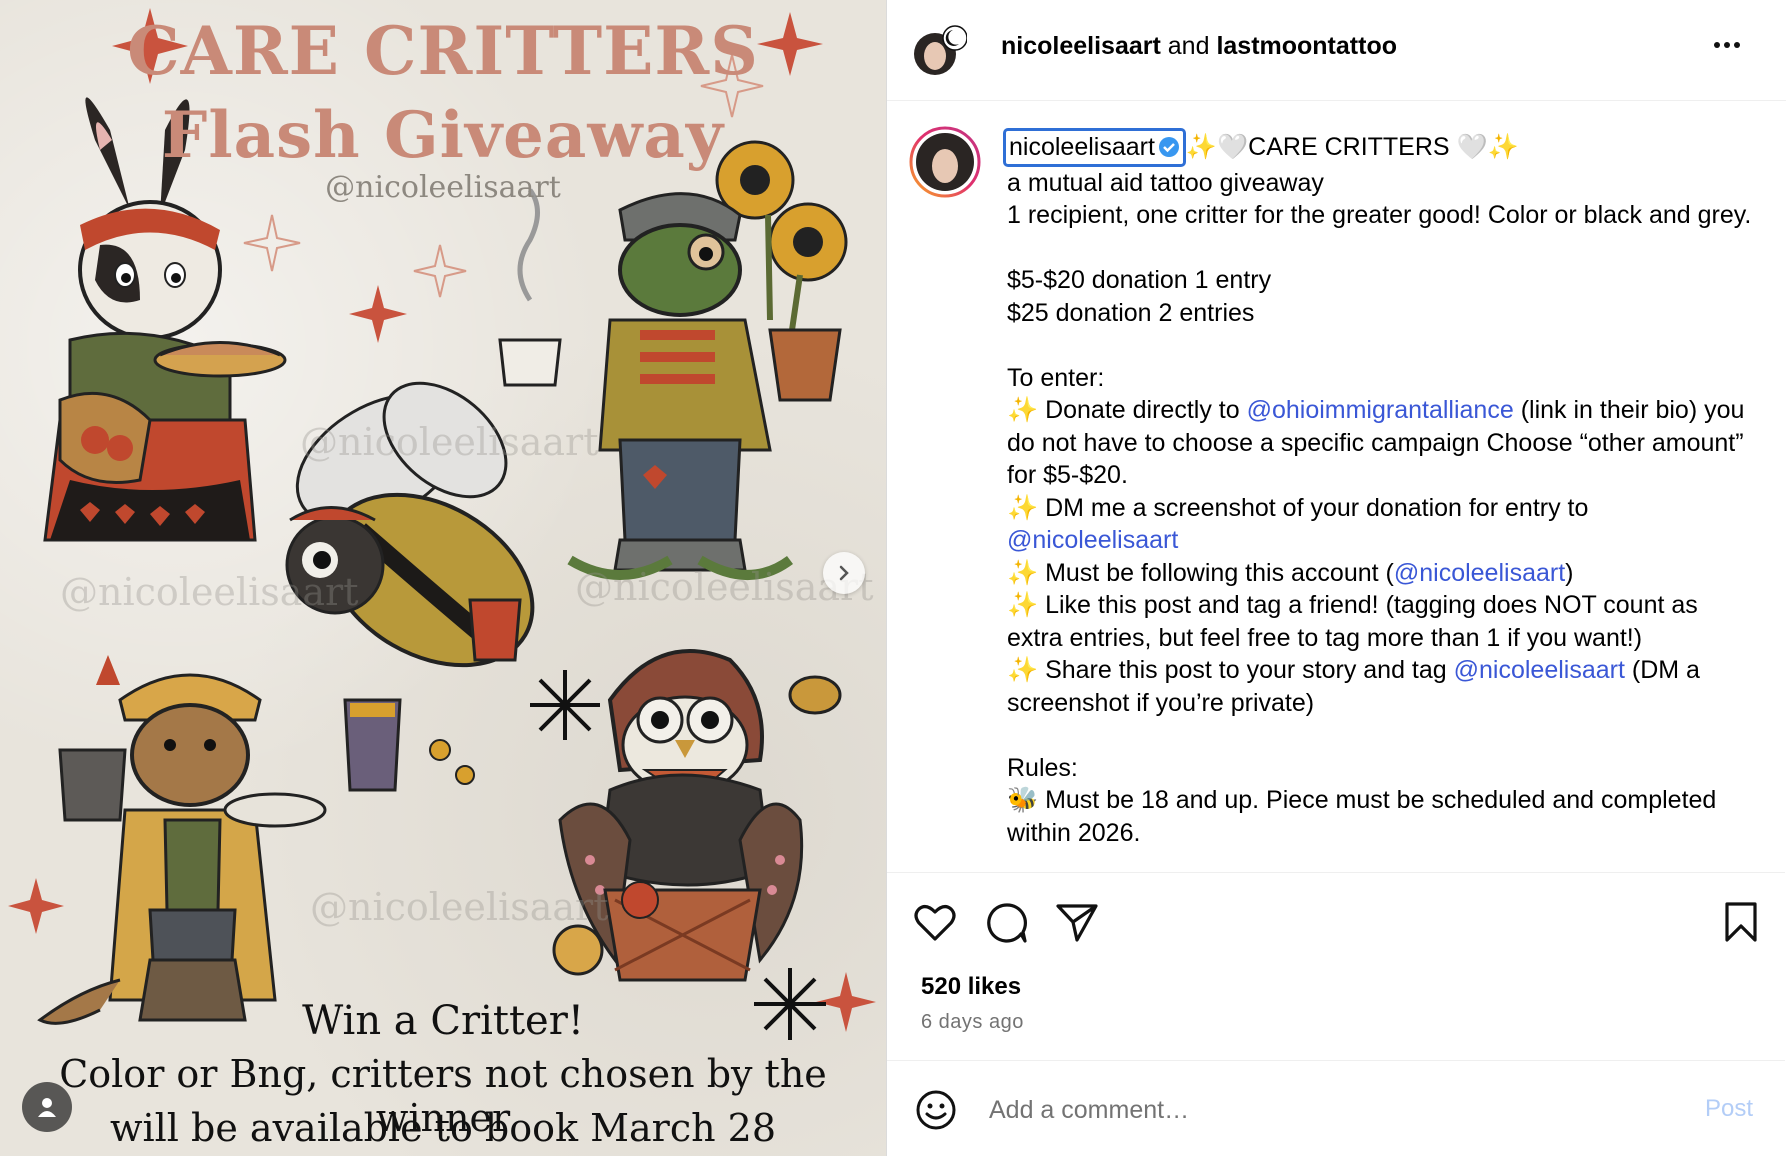 This screenshot has height=1157, width=1786. Describe the element at coordinates (443, 135) in the screenshot. I see `poster-subtitle: Flash Giveaway` at that location.